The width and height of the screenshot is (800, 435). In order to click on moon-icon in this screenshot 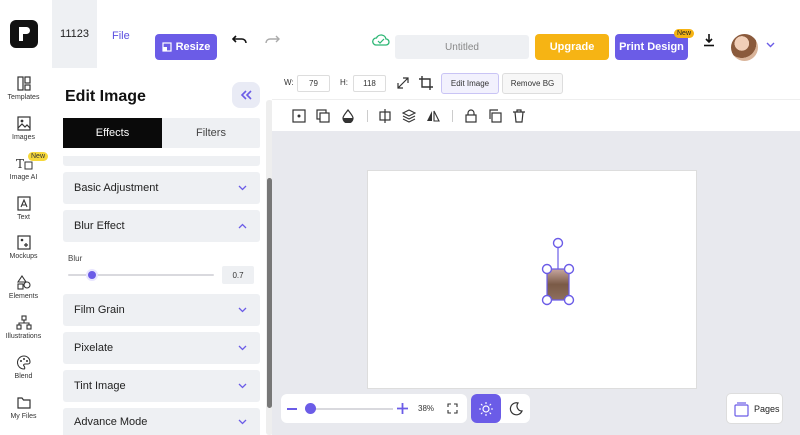, I will do `click(516, 408)`.